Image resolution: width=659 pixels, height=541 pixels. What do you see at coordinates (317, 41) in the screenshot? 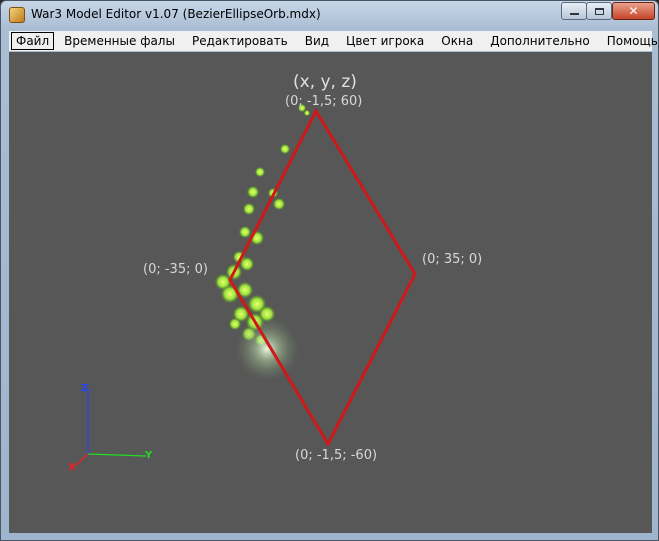
I see `menu-view: Вид` at bounding box center [317, 41].